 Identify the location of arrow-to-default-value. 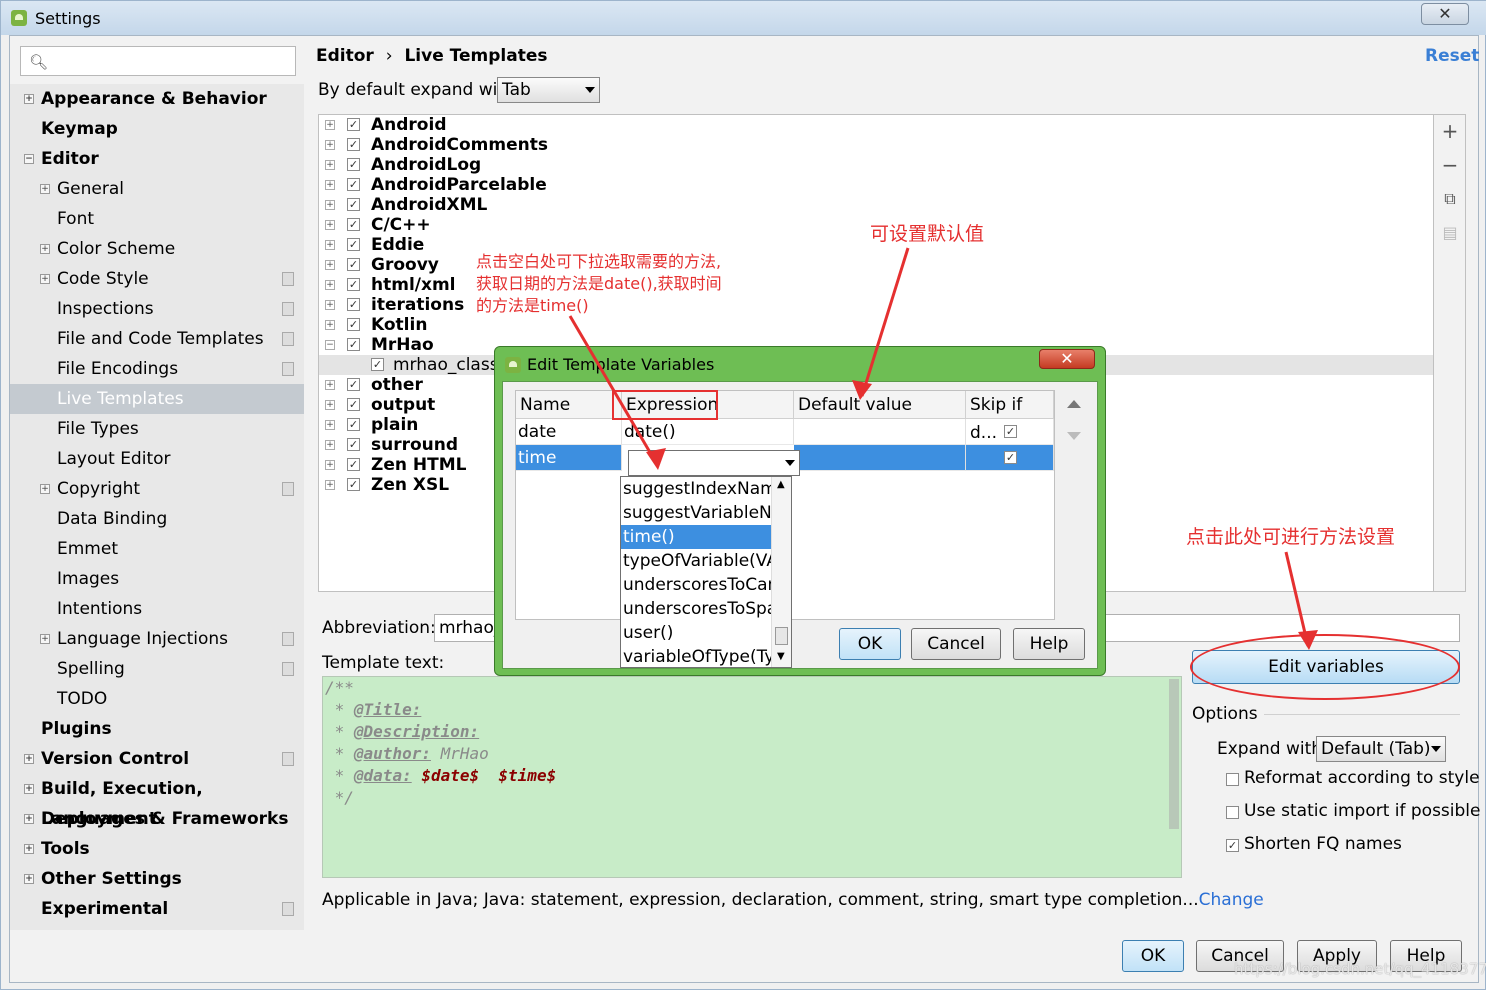
(885, 322).